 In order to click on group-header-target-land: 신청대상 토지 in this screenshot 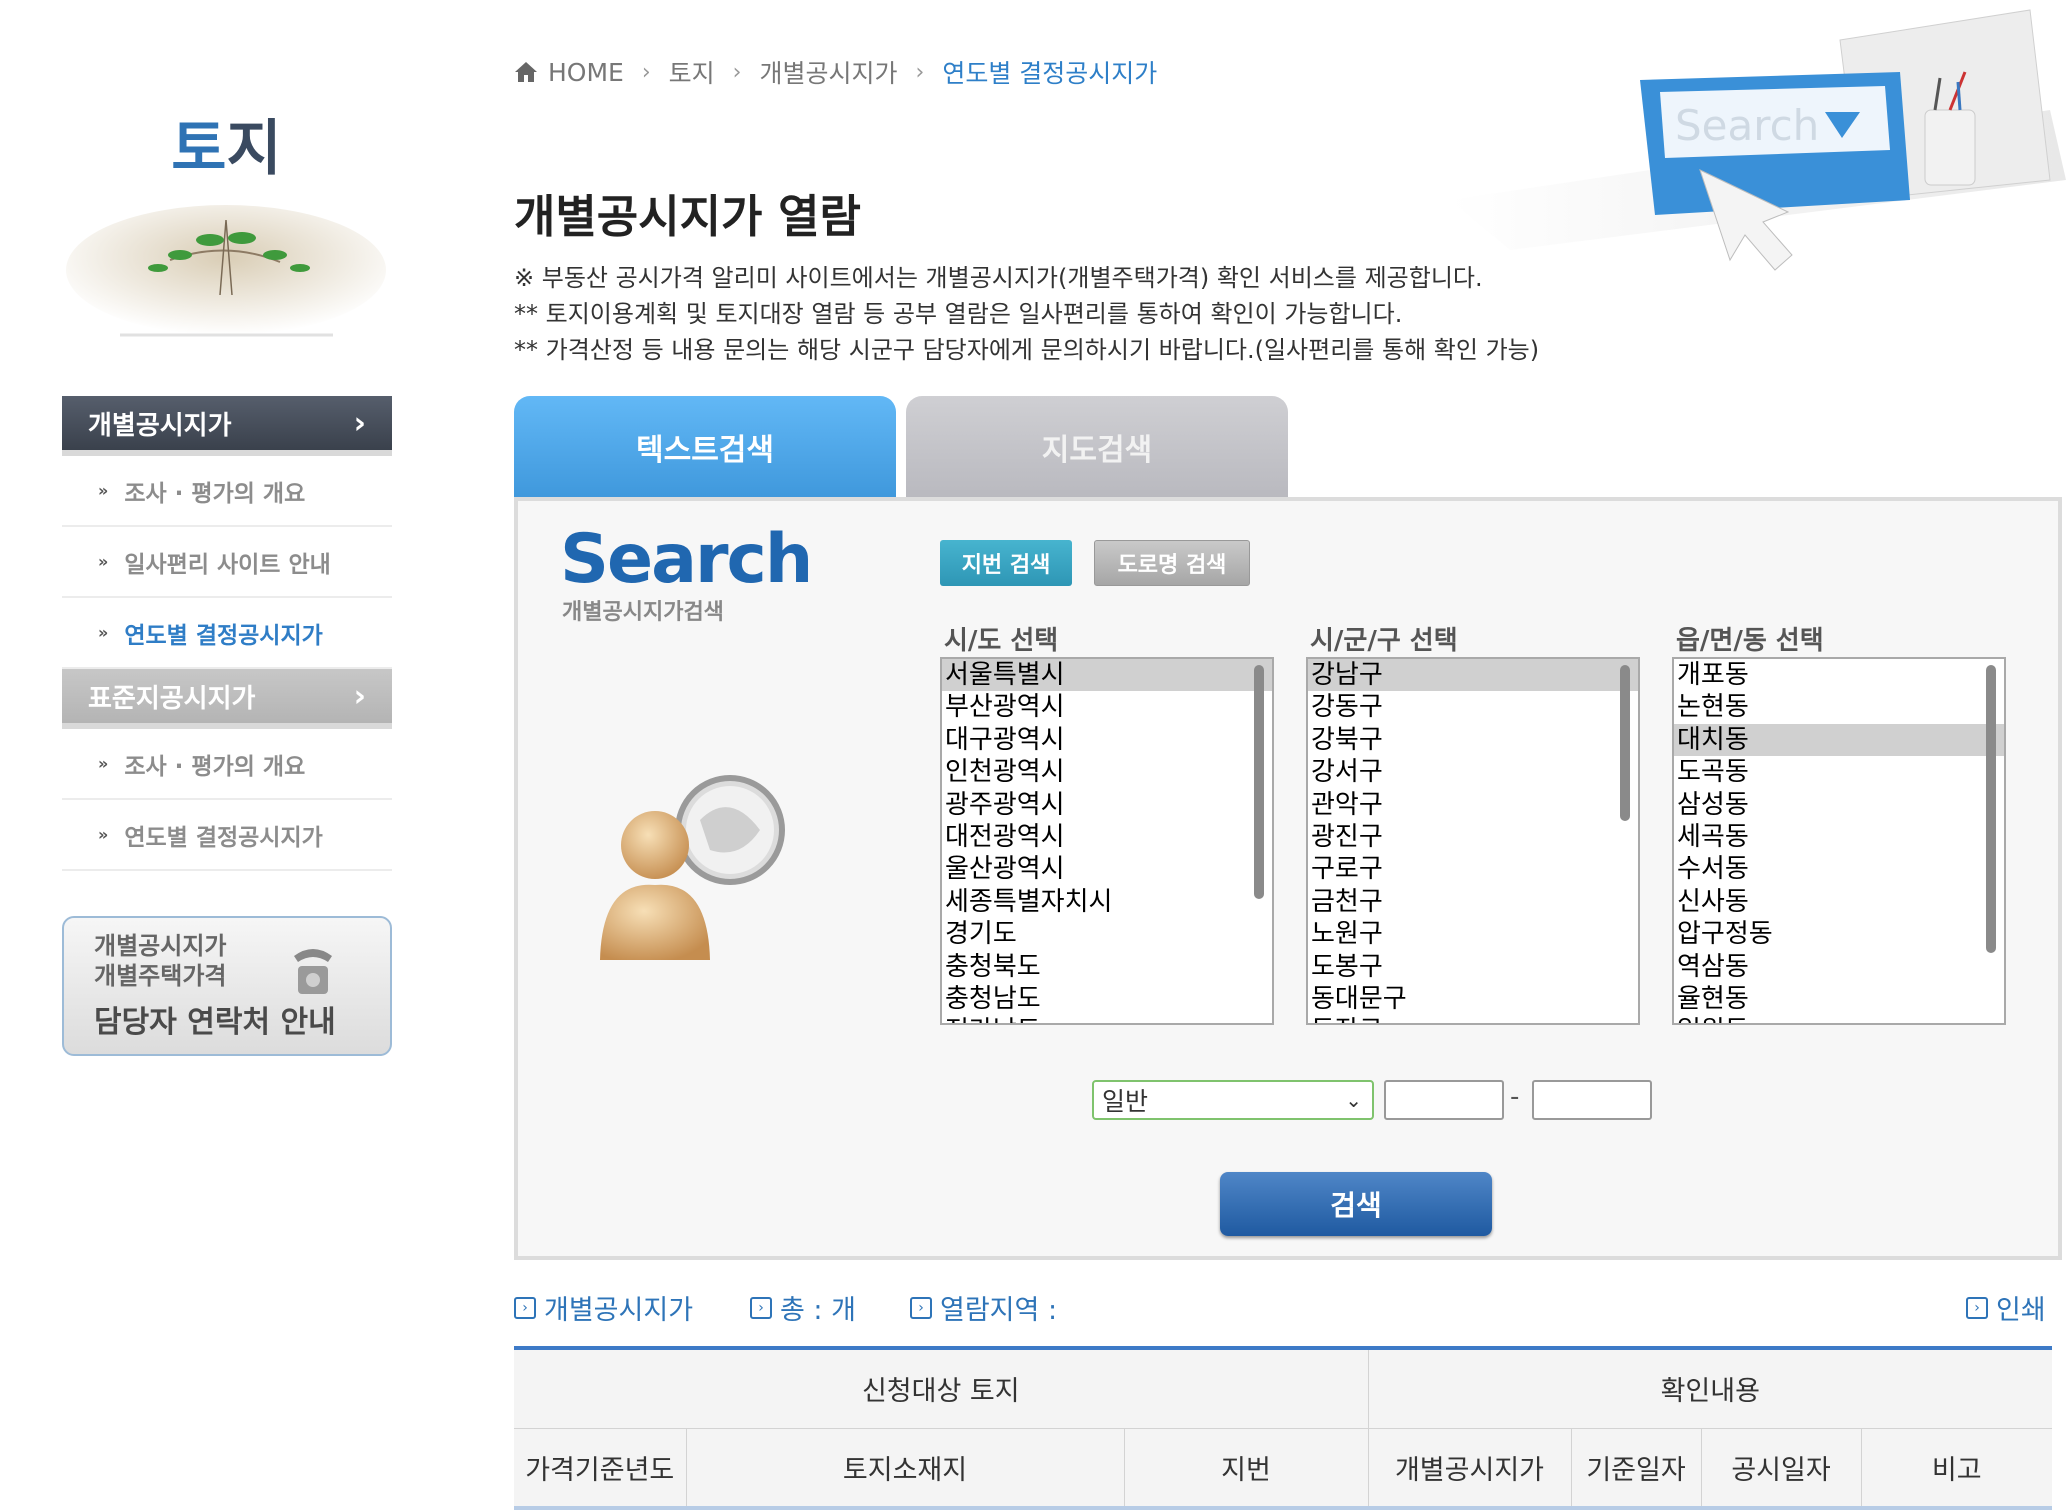, I will do `click(941, 1388)`.